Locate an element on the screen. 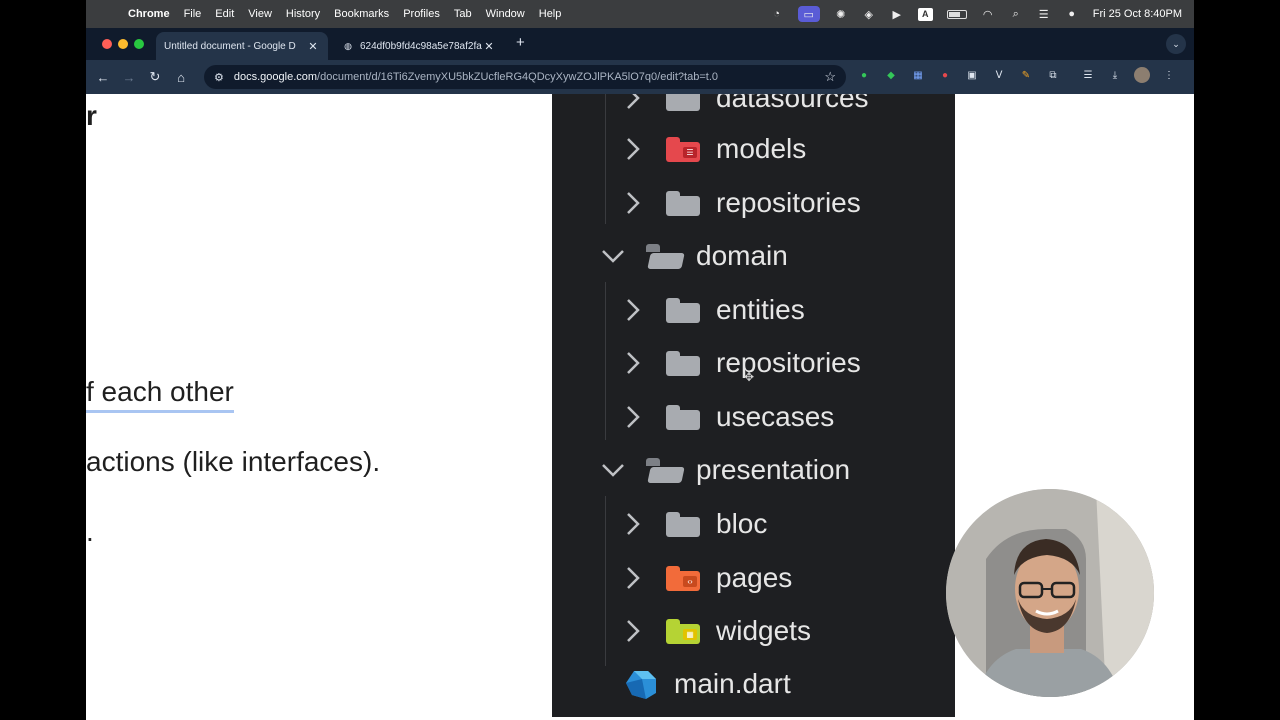 The height and width of the screenshot is (720, 1280). window-controls is located at coordinates (123, 44).